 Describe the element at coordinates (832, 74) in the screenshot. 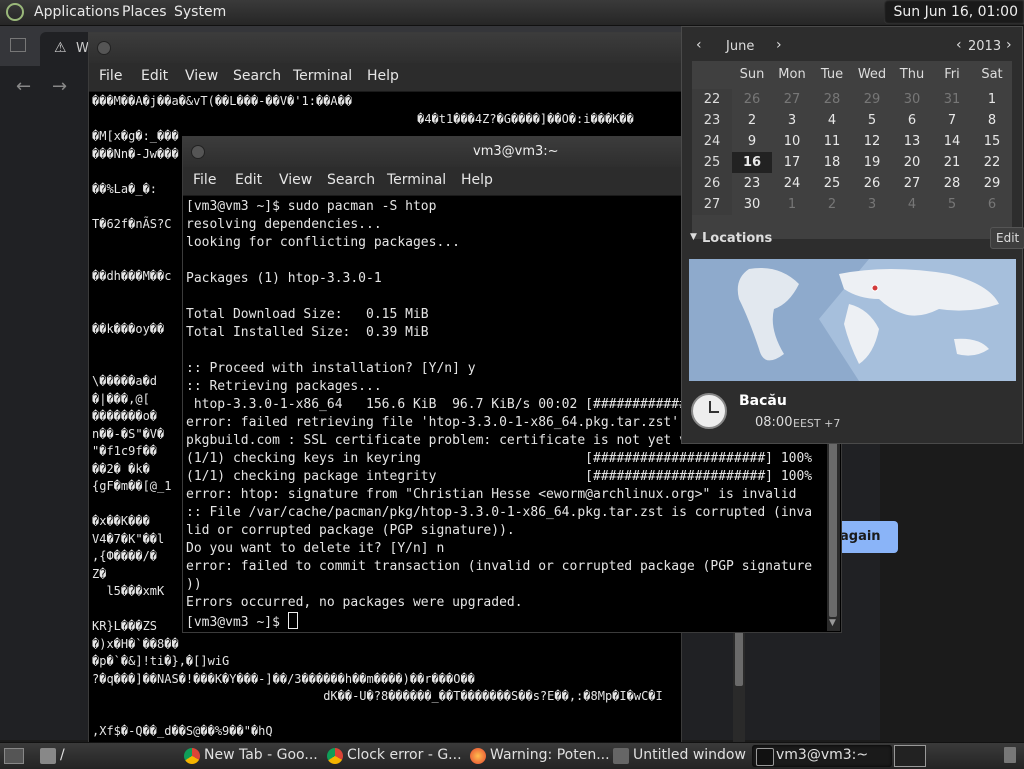

I see `weekday-label: Tue` at that location.